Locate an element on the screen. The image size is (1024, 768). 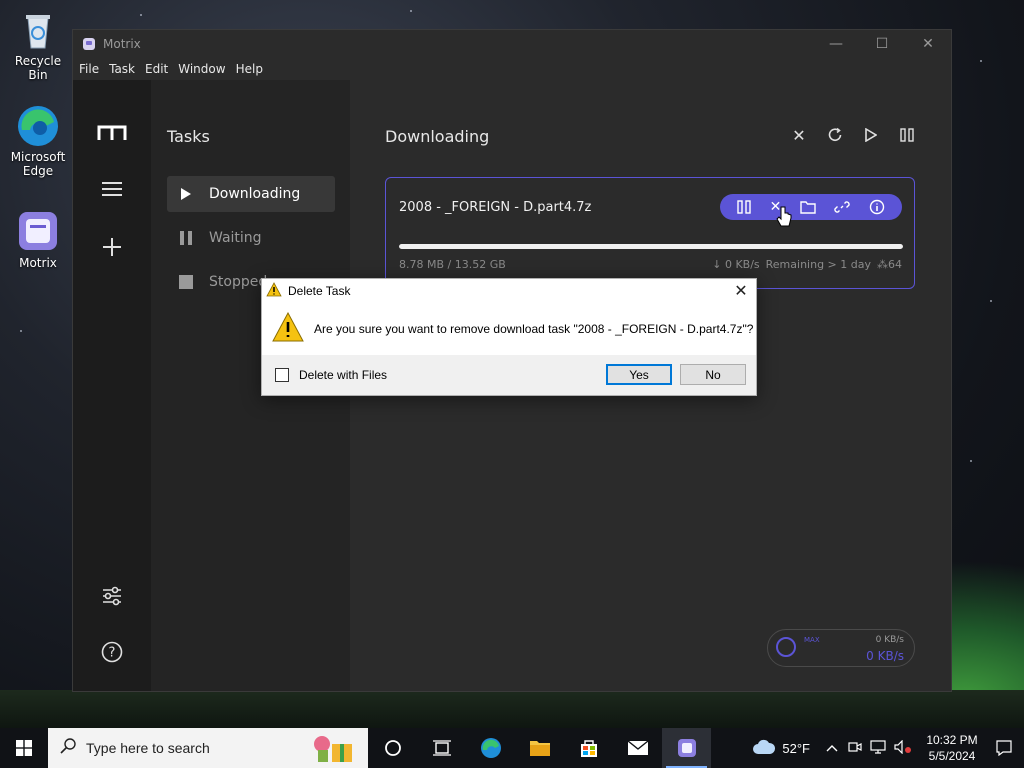
clock: 10:32 PM 5/5/2024 is located at coordinates (952, 748).